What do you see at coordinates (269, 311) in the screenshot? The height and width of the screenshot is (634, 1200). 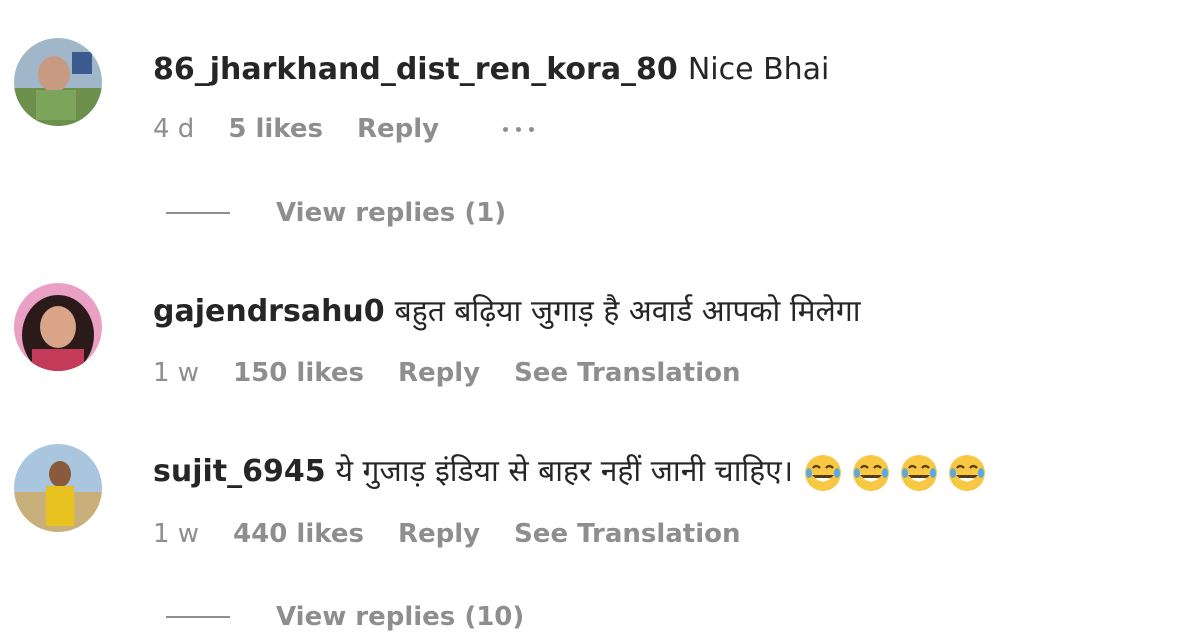 I see `comment-username: gajendrsahu0` at bounding box center [269, 311].